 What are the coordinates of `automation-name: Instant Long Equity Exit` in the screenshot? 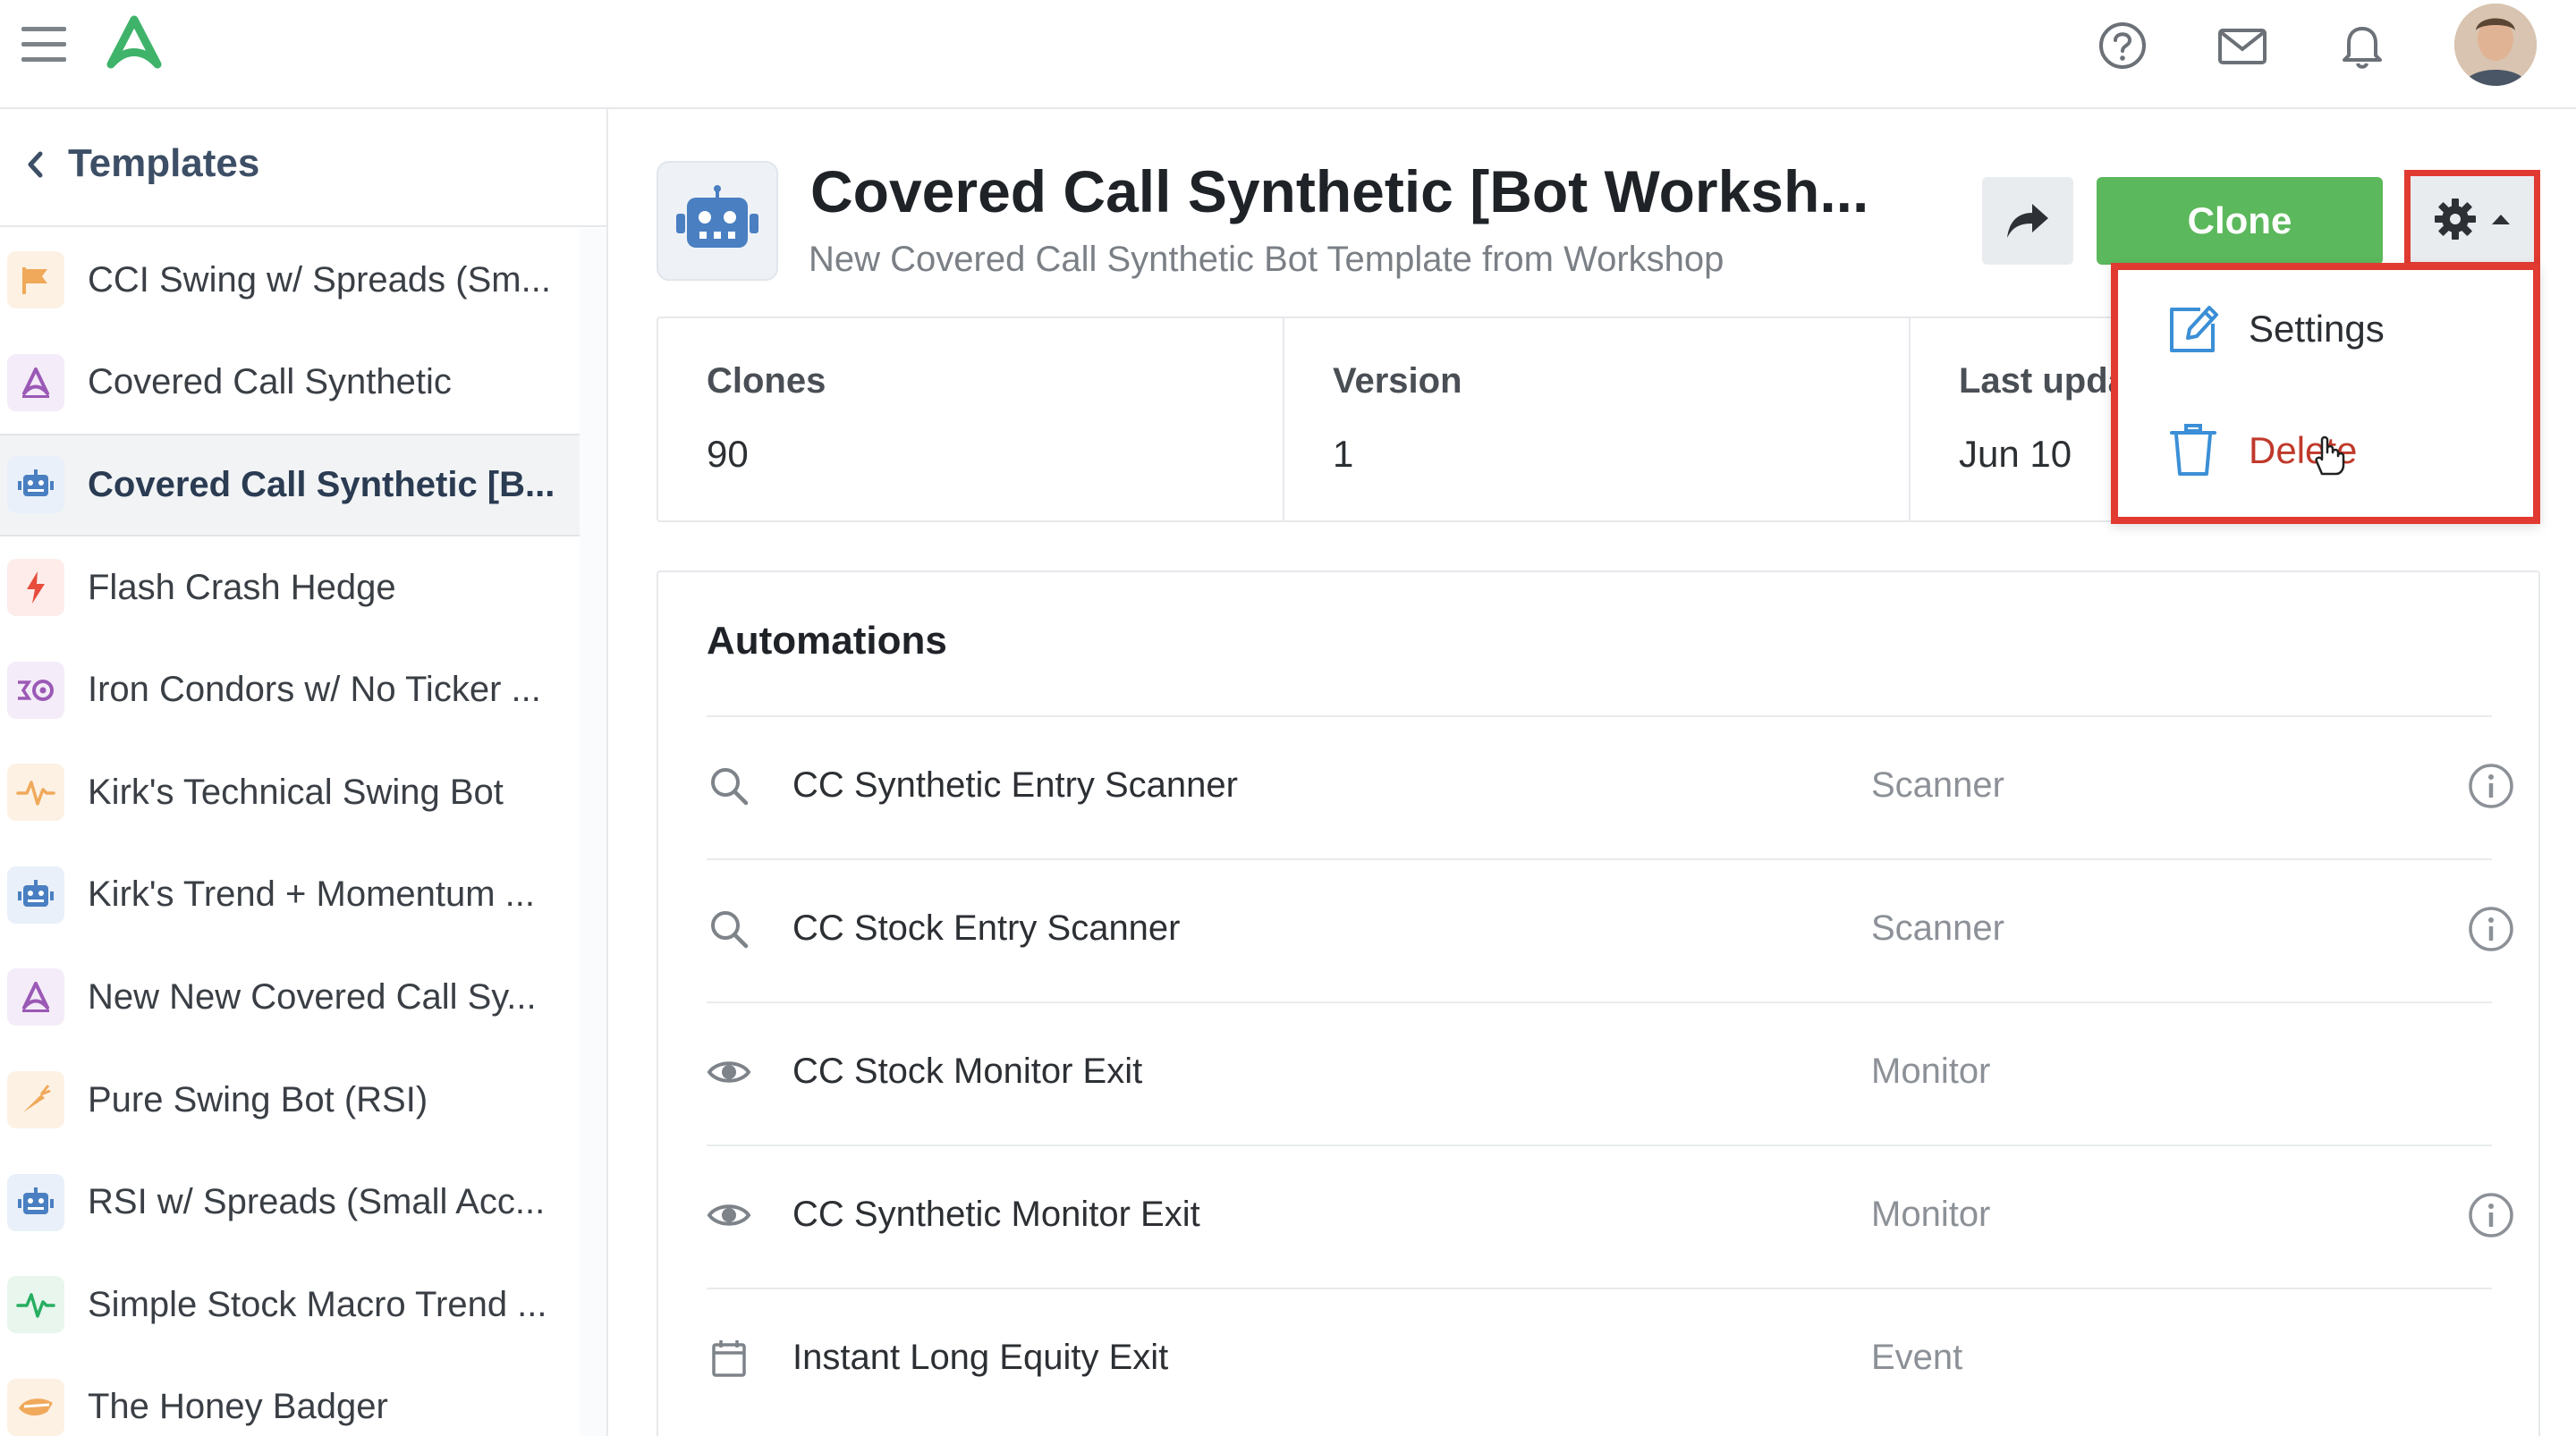 It's located at (980, 1357).